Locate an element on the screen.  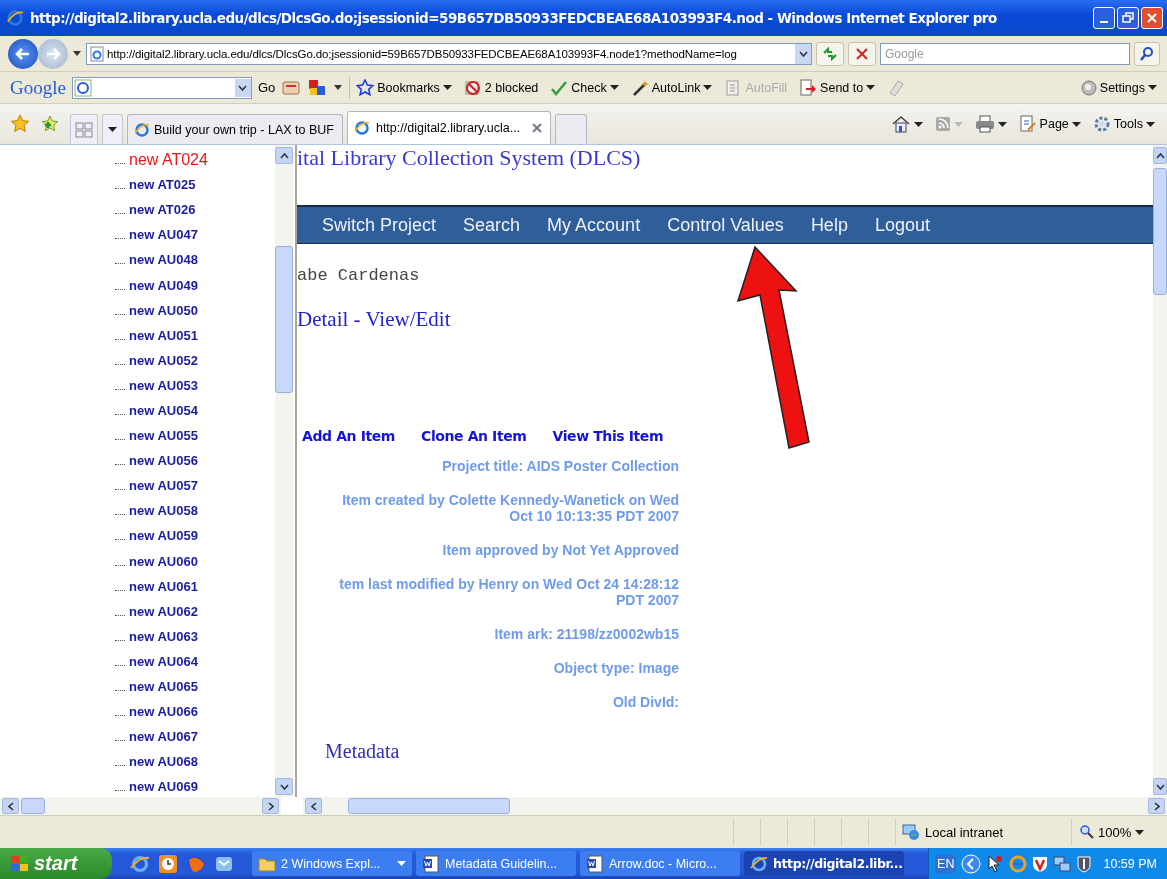
nav-link: Switch Project is located at coordinates (379, 225).